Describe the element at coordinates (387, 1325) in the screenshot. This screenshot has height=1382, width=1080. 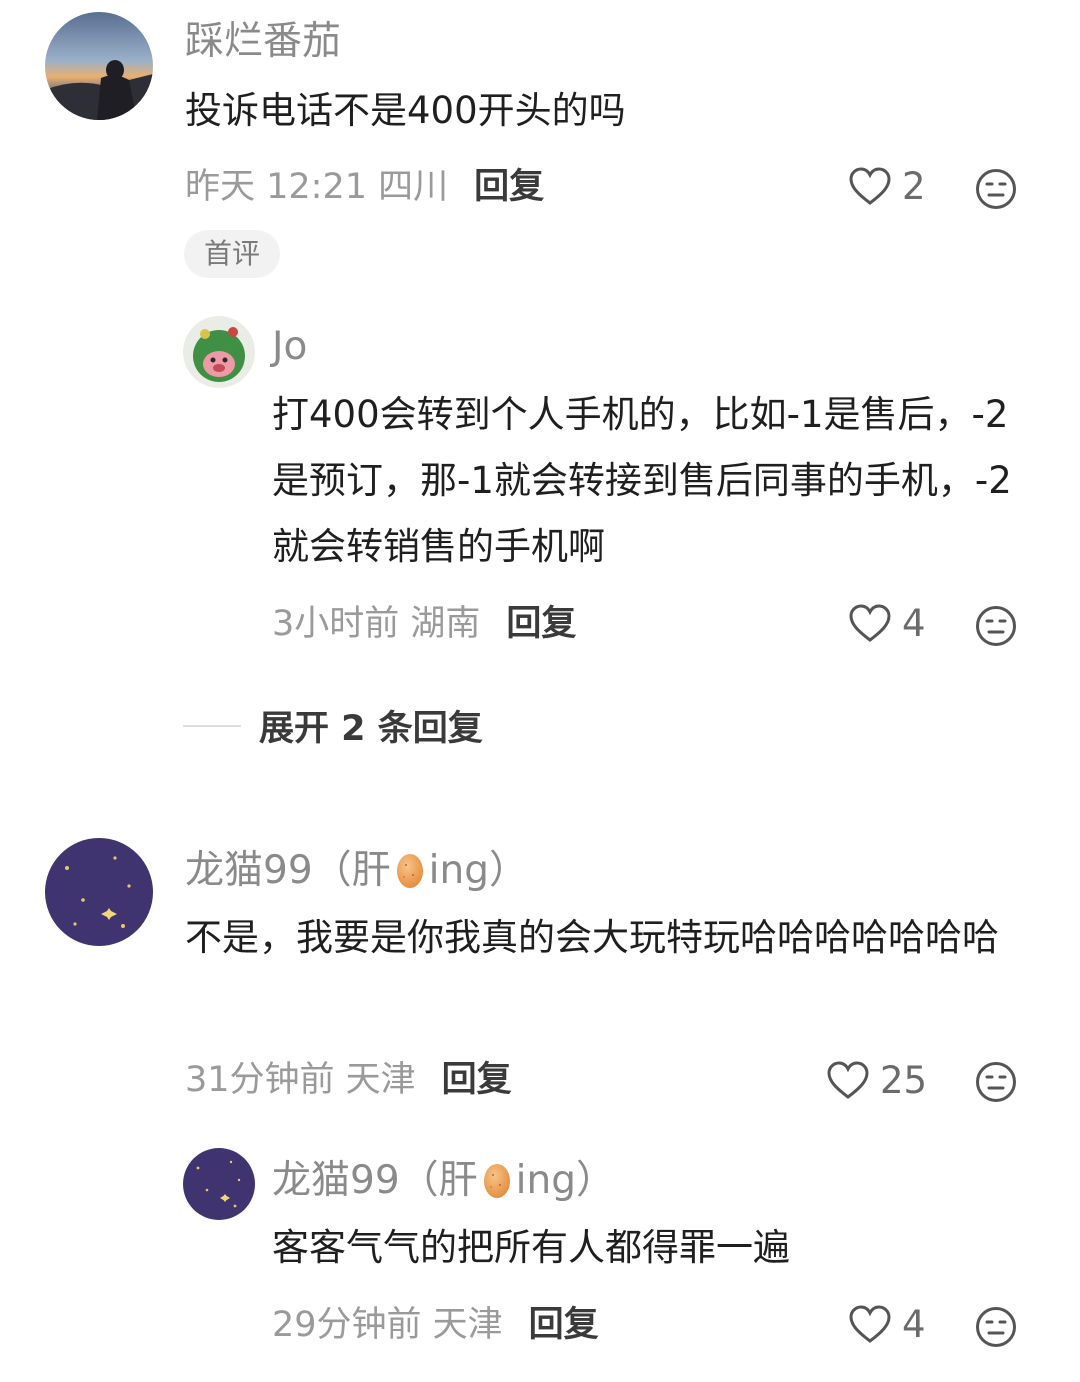
I see `reply-time-location: 29分钟前 天津` at that location.